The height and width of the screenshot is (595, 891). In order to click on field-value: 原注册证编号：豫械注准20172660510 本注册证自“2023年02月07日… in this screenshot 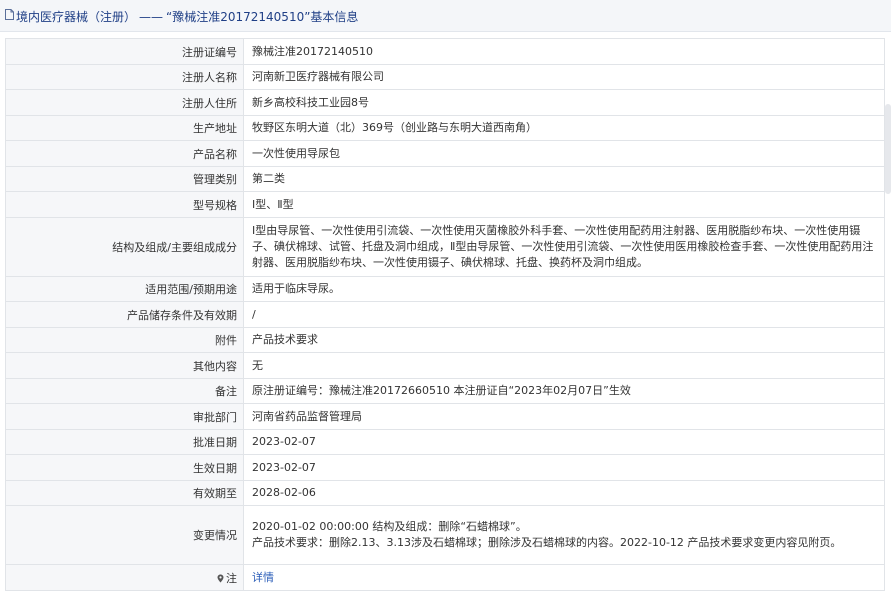, I will do `click(564, 391)`.